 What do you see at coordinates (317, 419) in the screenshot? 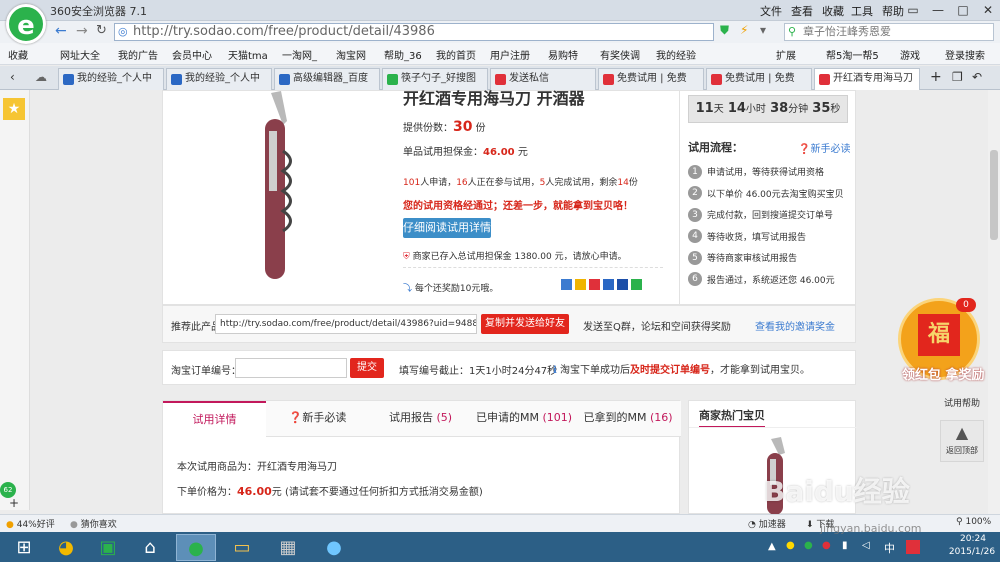
I see `tab-newbie: ❓新手必读` at bounding box center [317, 419].